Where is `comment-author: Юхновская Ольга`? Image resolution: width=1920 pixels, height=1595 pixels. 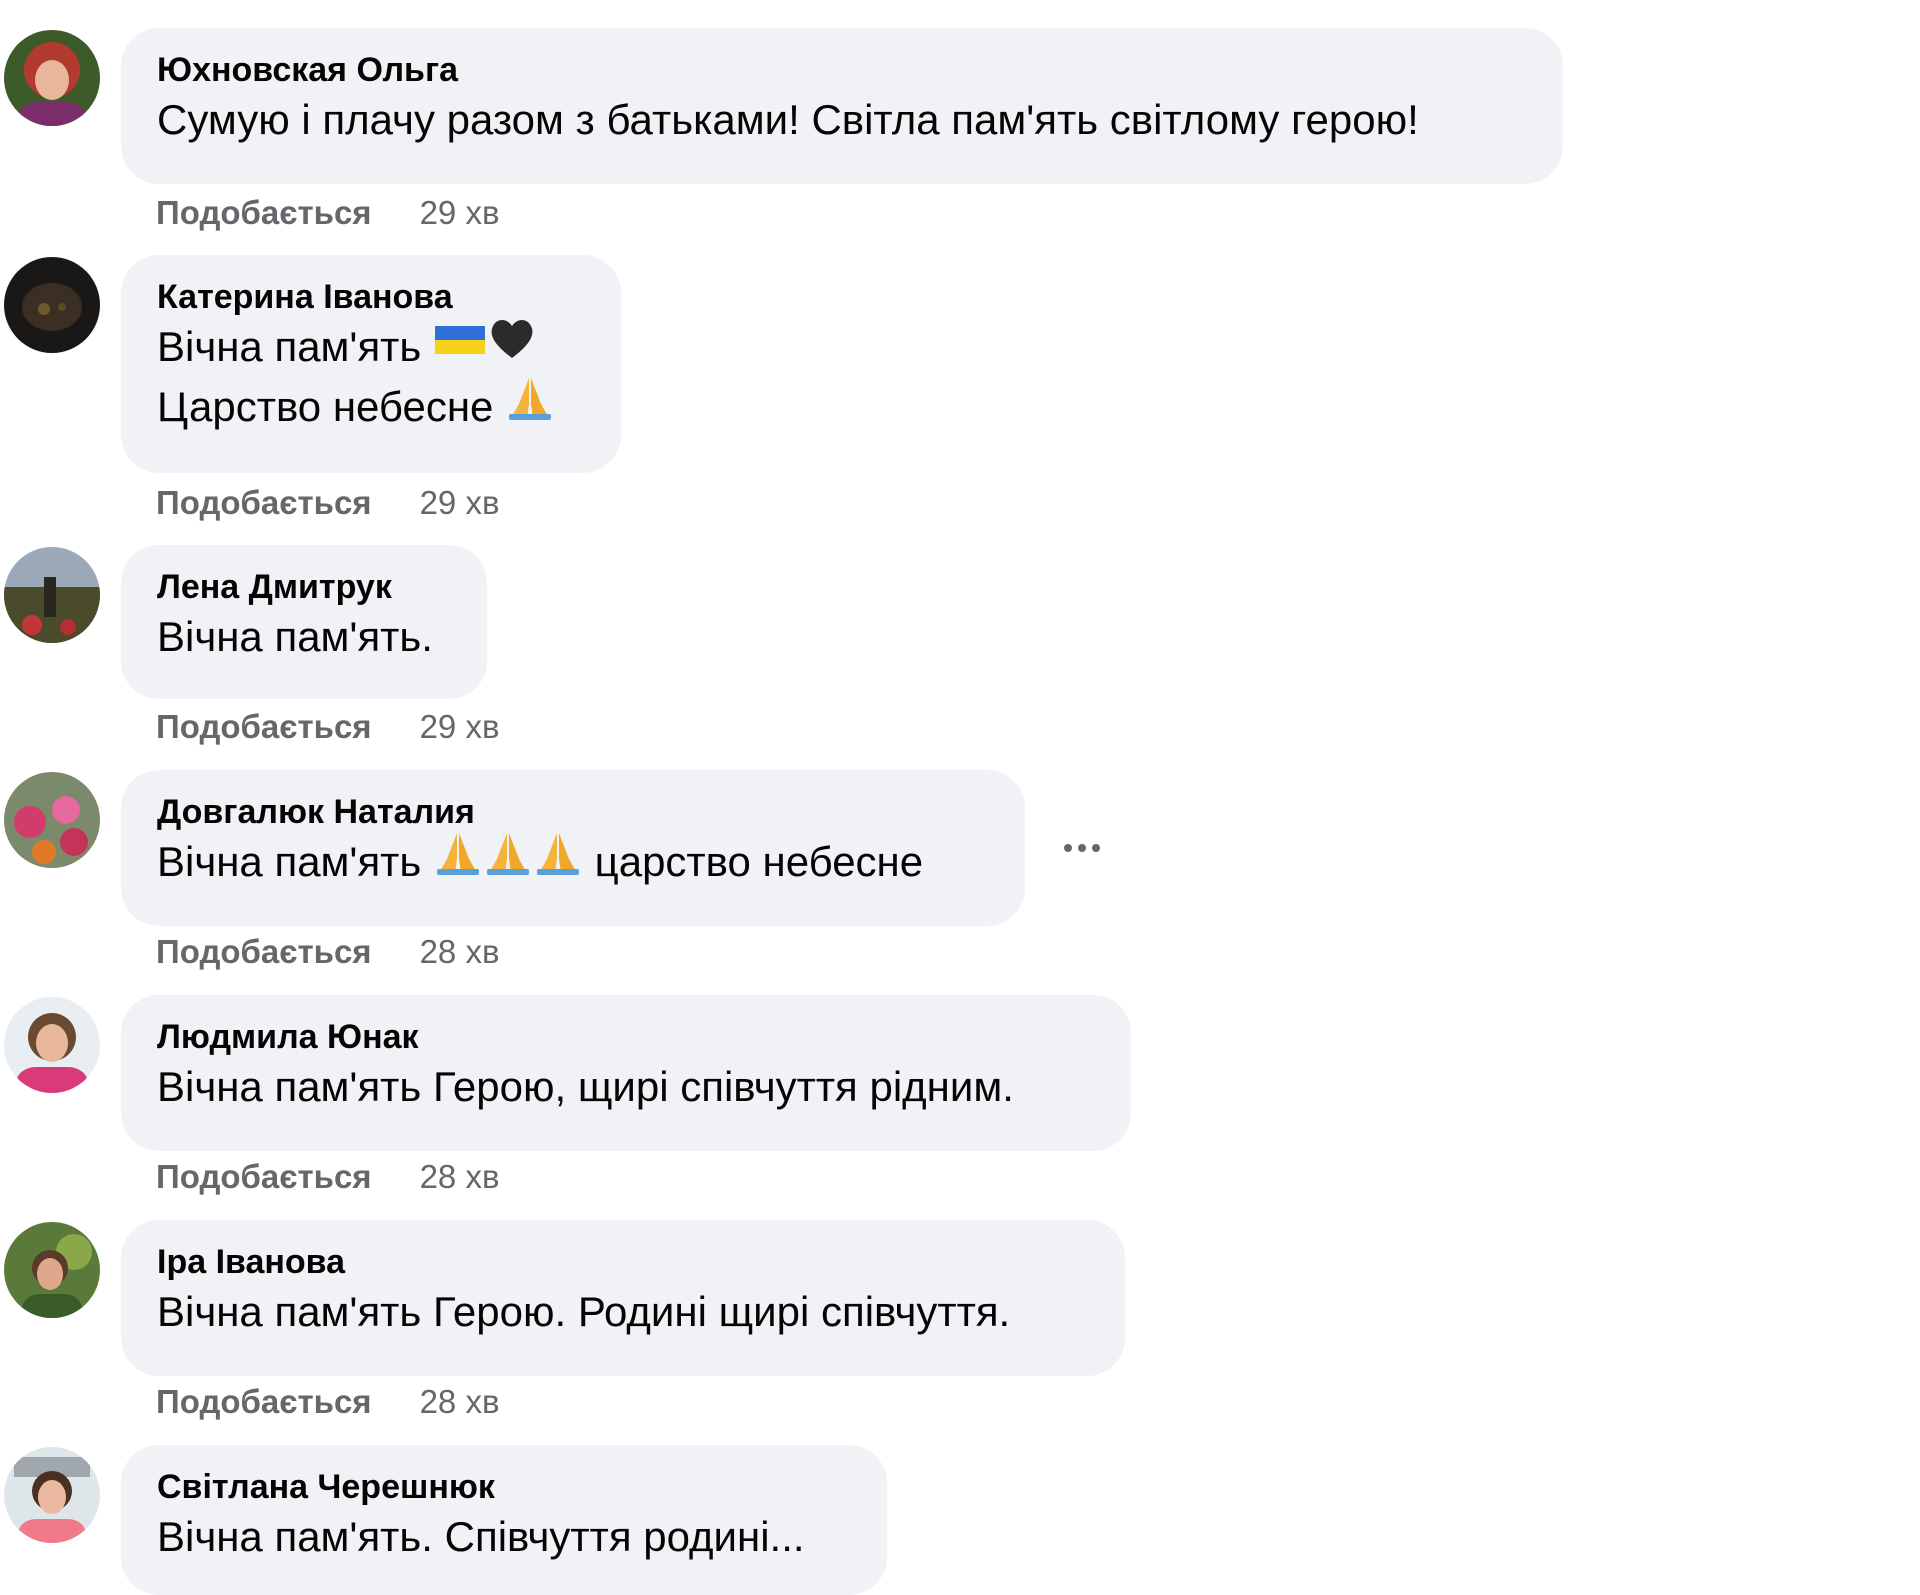
comment-author: Юхновская Ольга is located at coordinates (841, 70).